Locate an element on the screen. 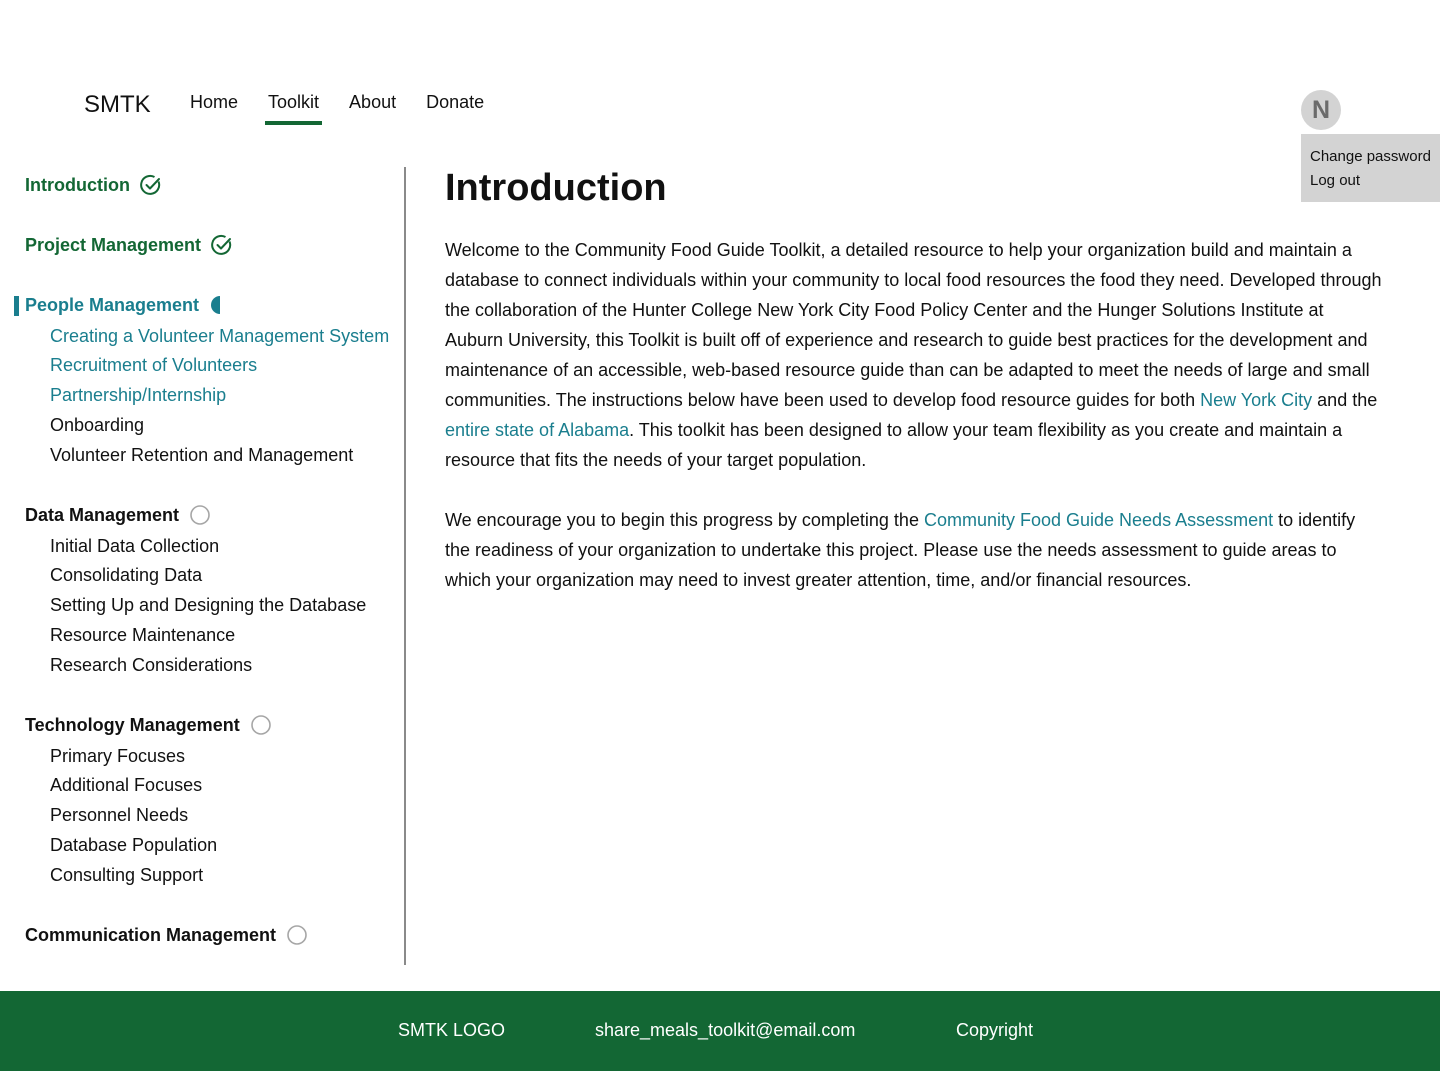 This screenshot has width=1440, height=1071. needs-assessment-link: Community Food Guide Needs Assessment is located at coordinates (1098, 520).